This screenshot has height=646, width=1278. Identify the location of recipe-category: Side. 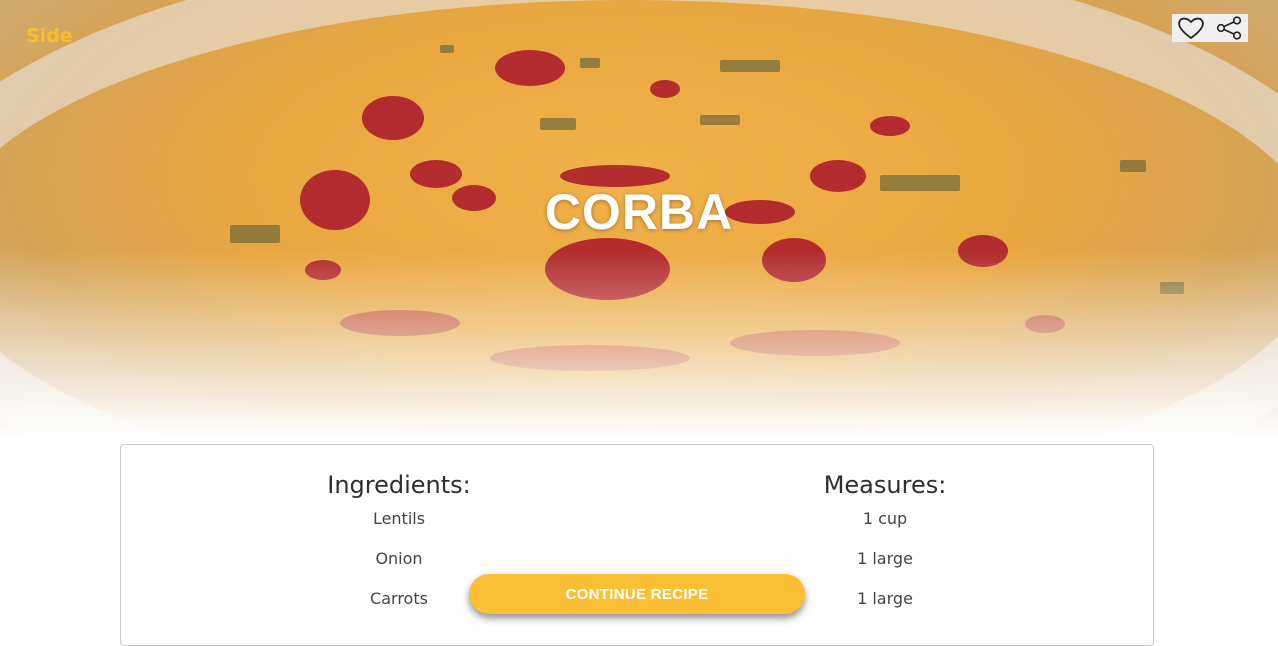
(49, 36).